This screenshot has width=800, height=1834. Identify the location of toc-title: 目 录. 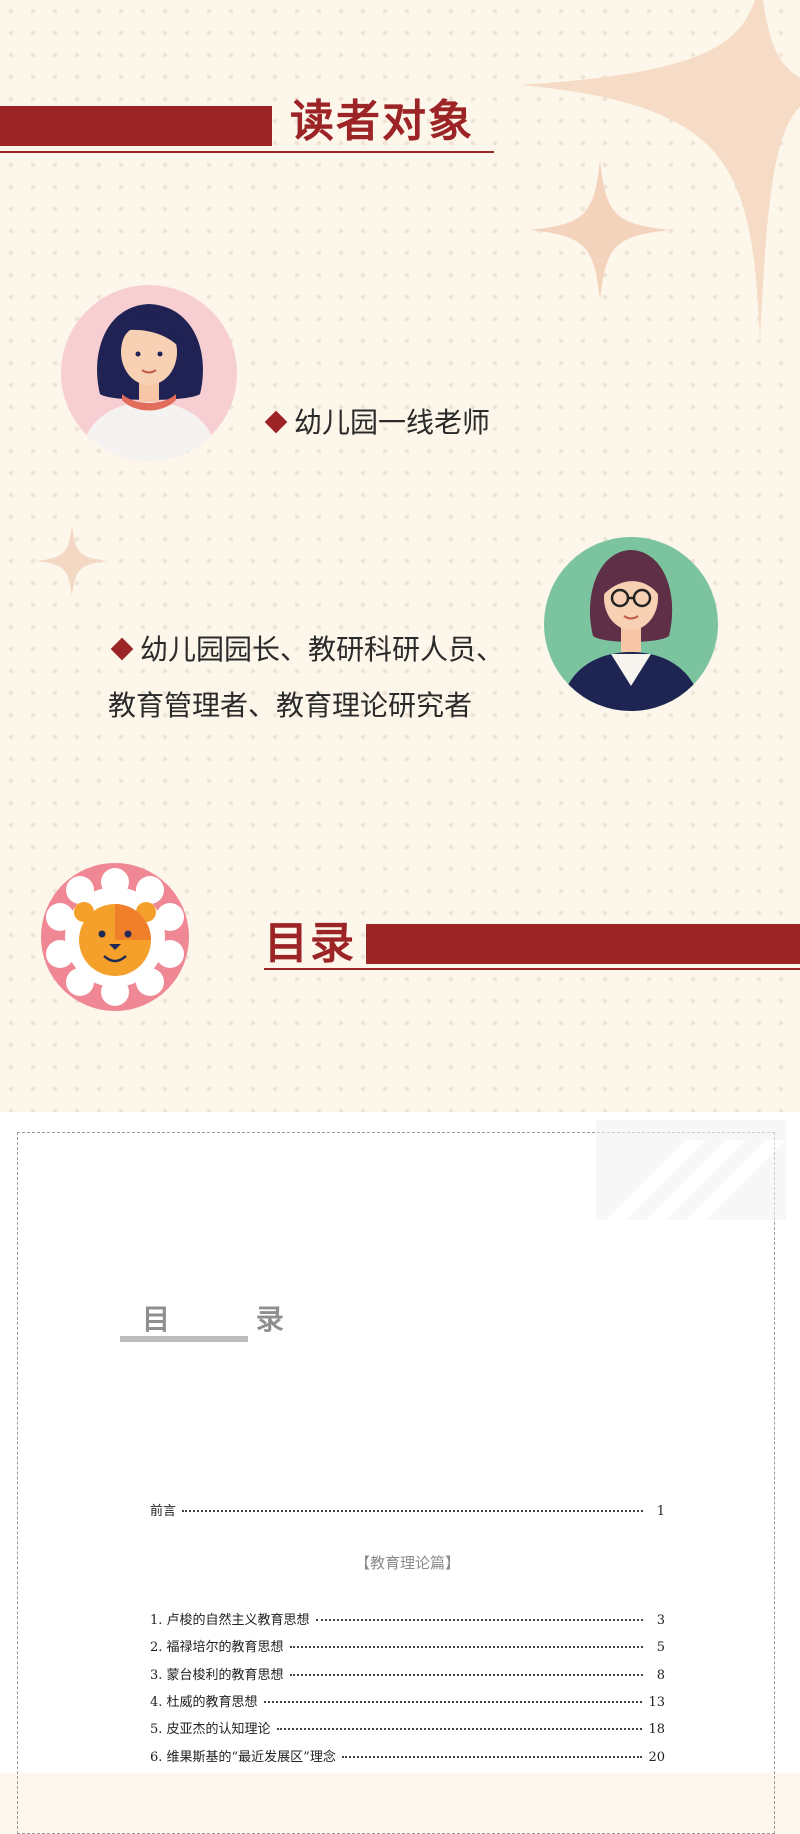
(232, 1319).